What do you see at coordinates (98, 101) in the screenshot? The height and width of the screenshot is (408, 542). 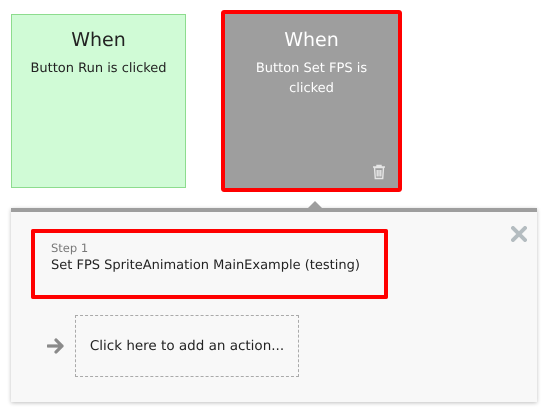 I see `event-card: When Button Run is clicked` at bounding box center [98, 101].